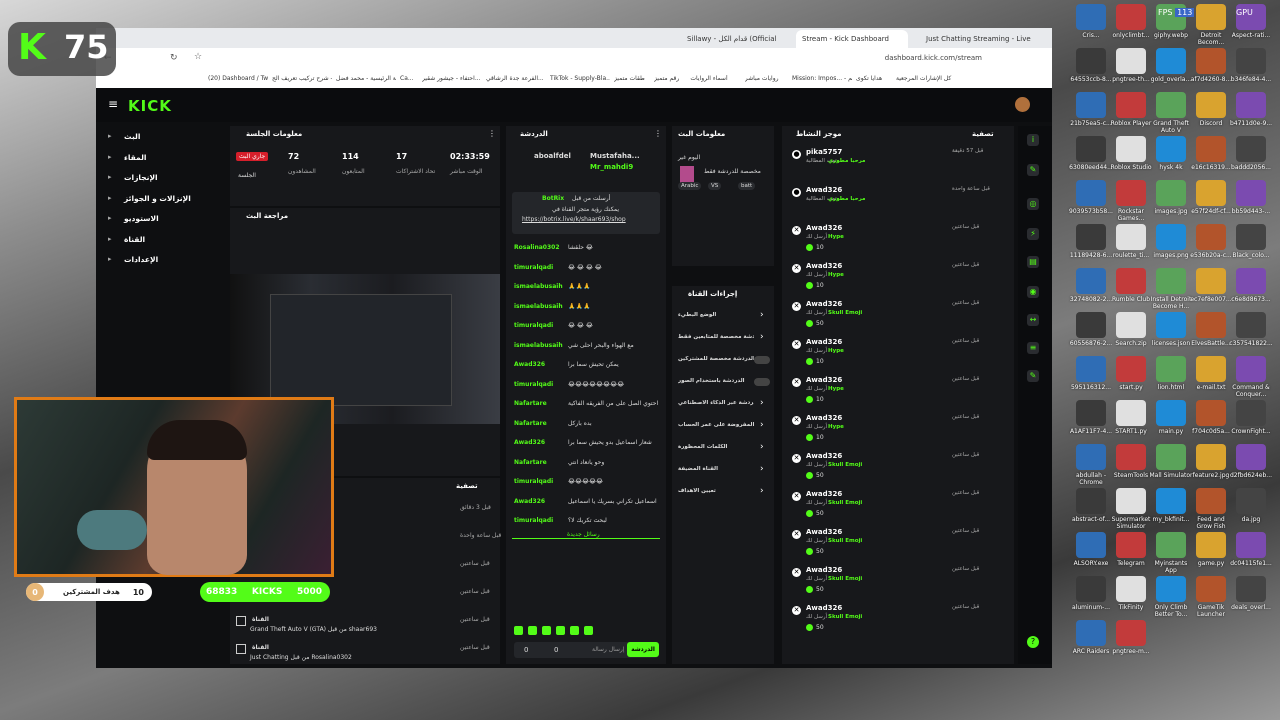  Describe the element at coordinates (762, 360) in the screenshot. I see `toggle-switch` at that location.